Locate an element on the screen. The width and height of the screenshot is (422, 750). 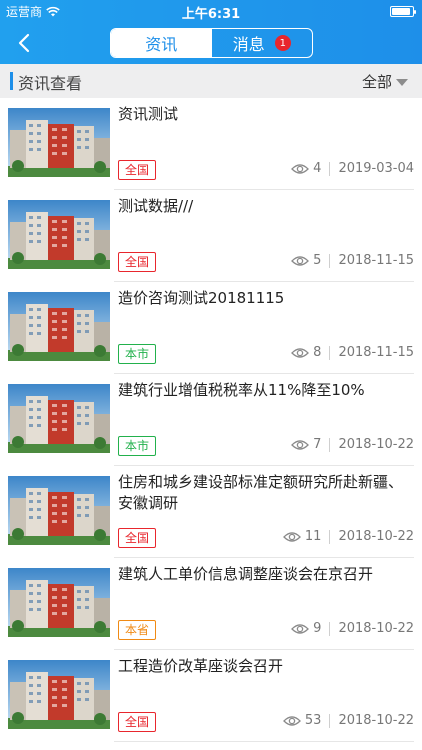
filter-dropdown: 全部 is located at coordinates (385, 81).